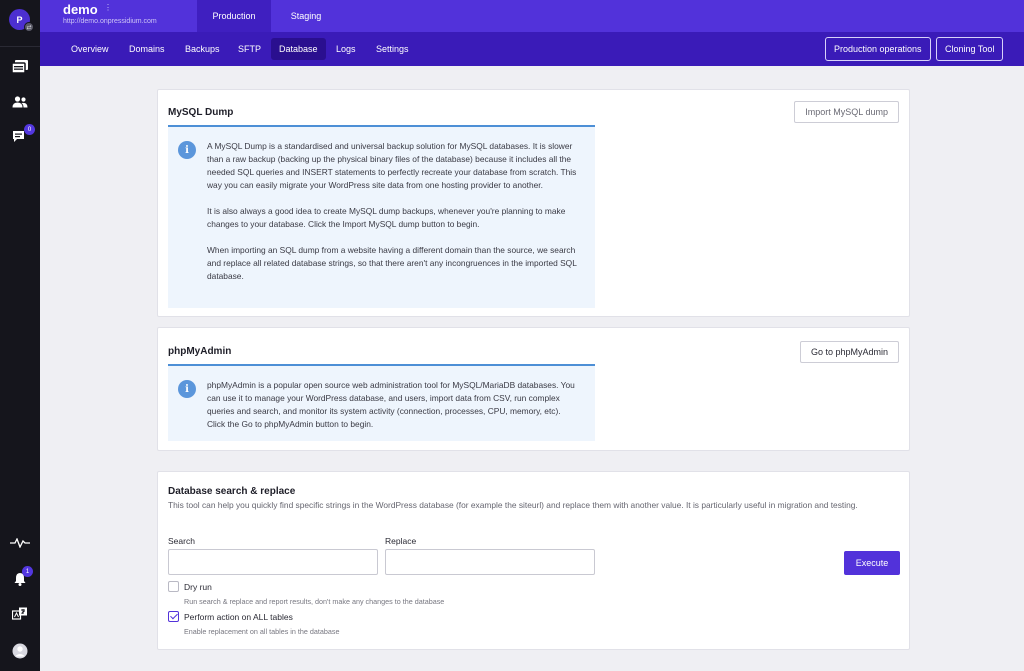 This screenshot has width=1024, height=671. Describe the element at coordinates (108, 7) in the screenshot. I see `site-switcher-icon: ⋮` at that location.